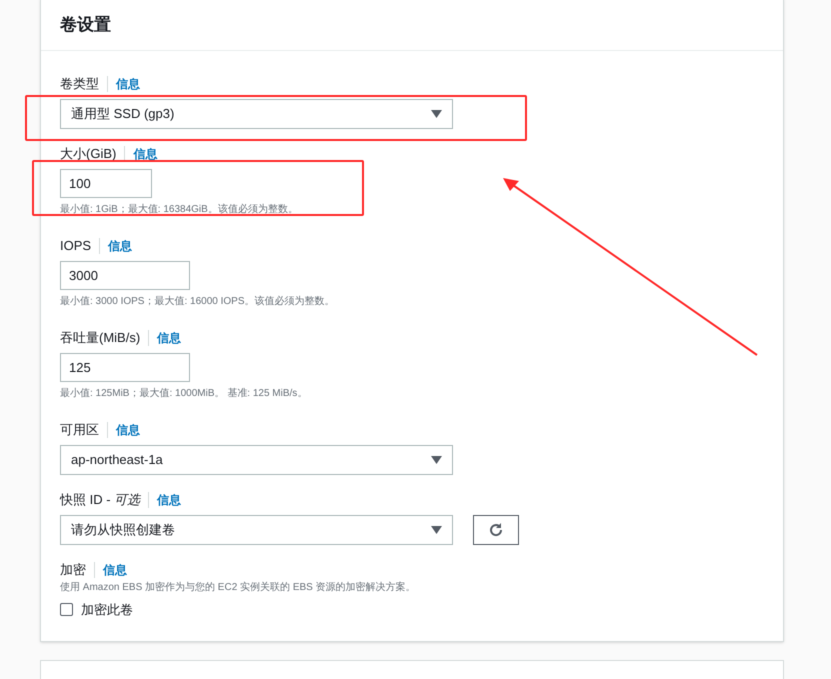 The height and width of the screenshot is (679, 831). I want to click on field-label: 卷类型, so click(79, 84).